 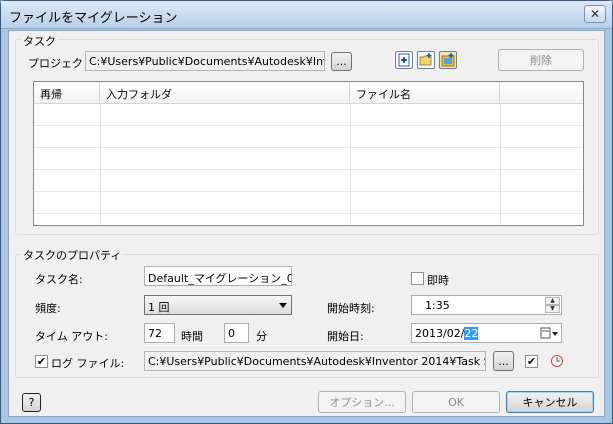 I want to click on close-button: ✕, so click(x=595, y=14).